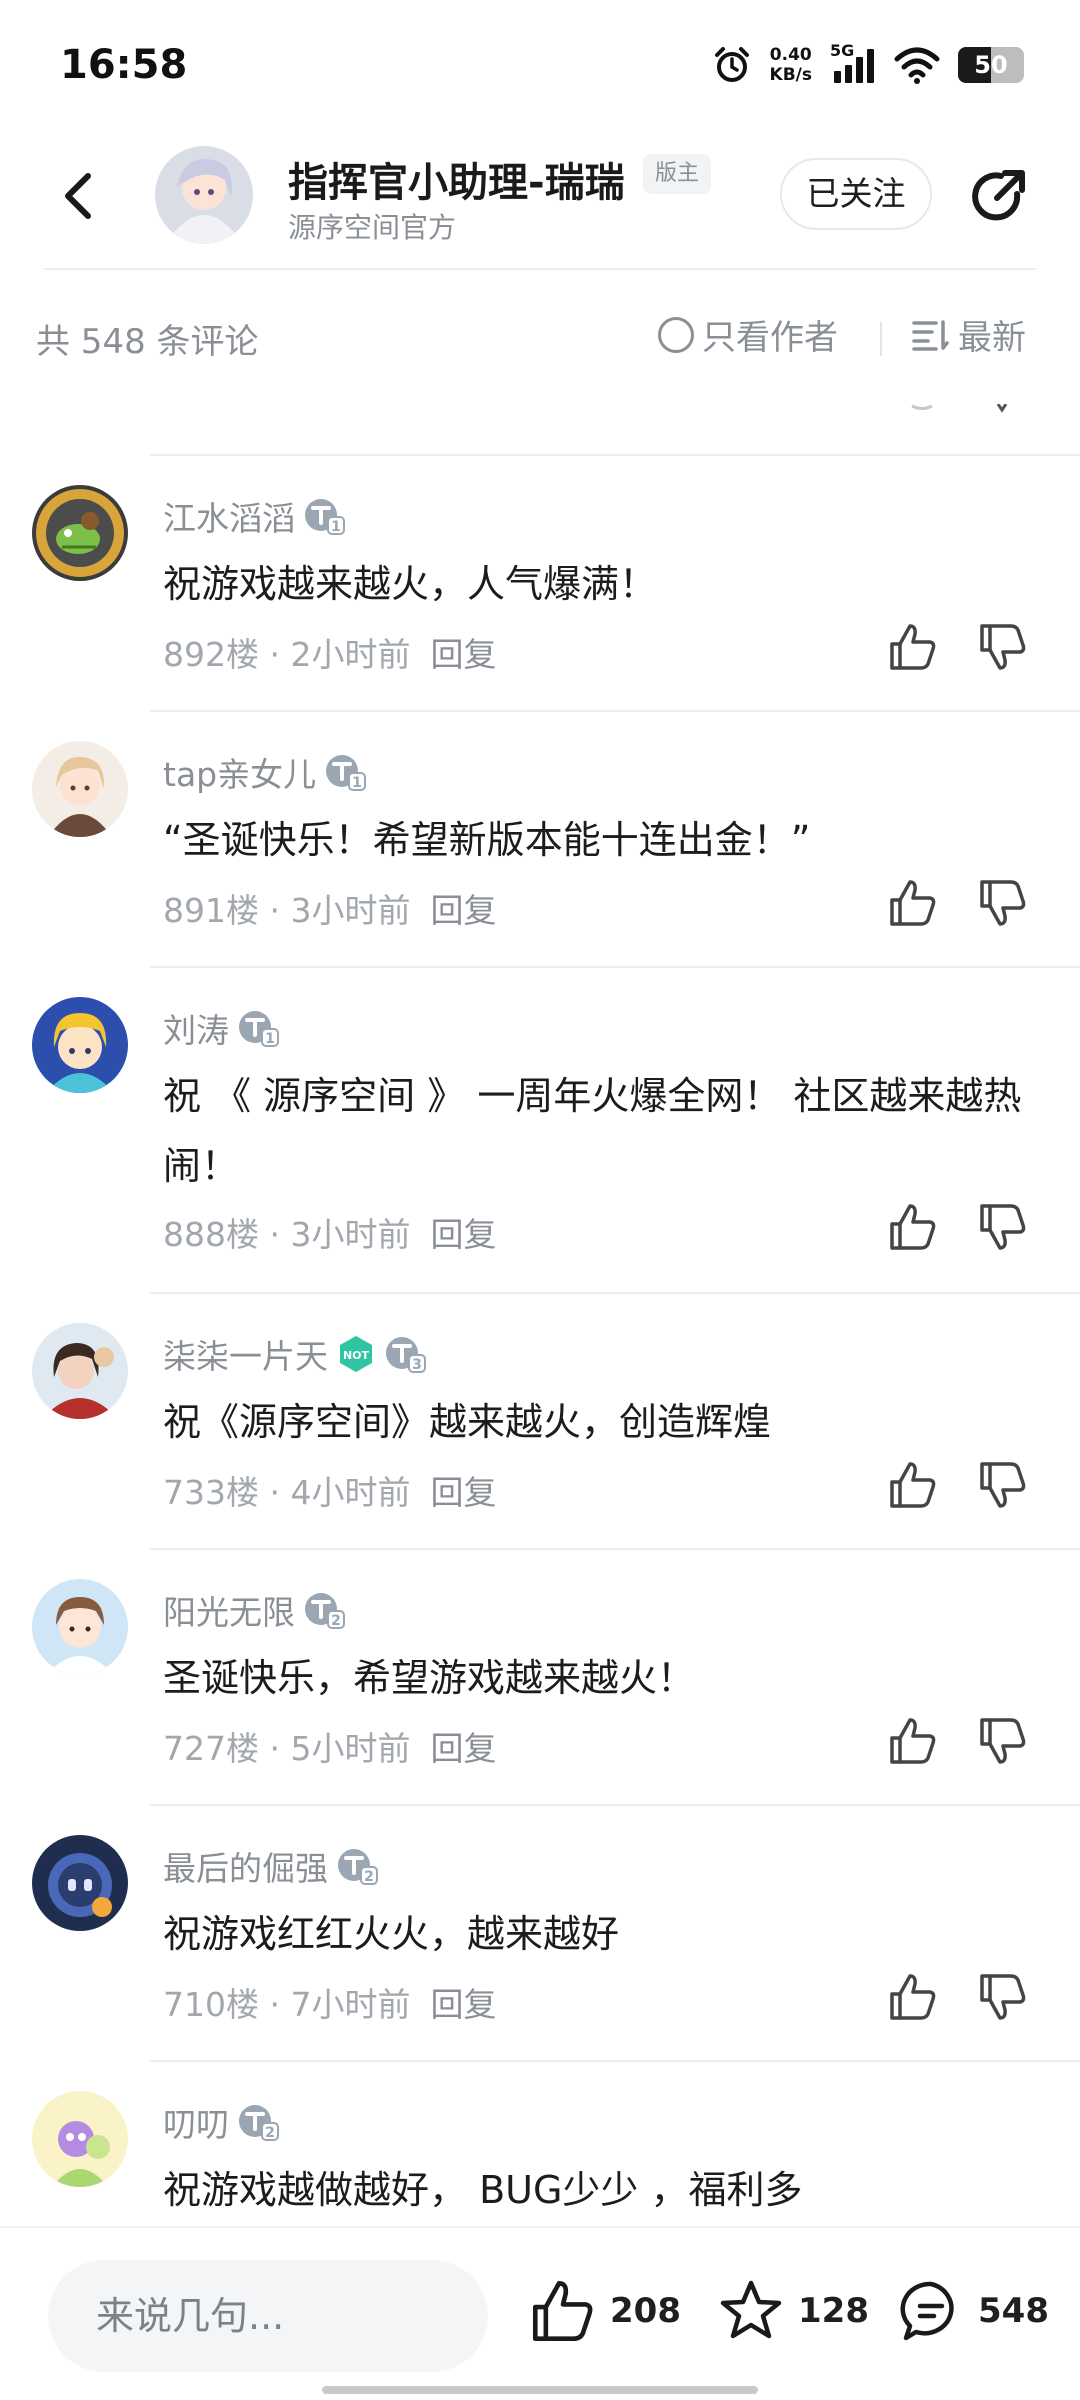 This screenshot has height=2400, width=1080. What do you see at coordinates (770, 338) in the screenshot?
I see `only-author-label: 只看作者` at bounding box center [770, 338].